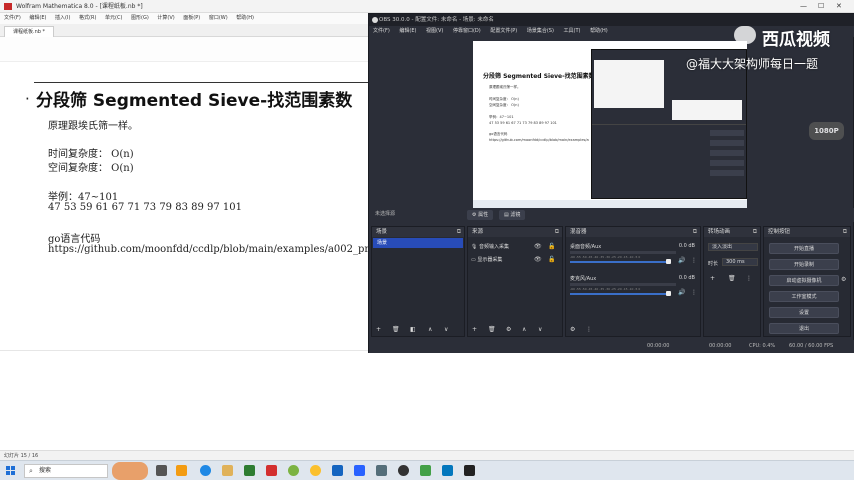 Image resolution: width=854 pixels, height=480 pixels. What do you see at coordinates (467, 31) in the screenshot?
I see `obs-menu-docks: 停靠窗口(D)` at bounding box center [467, 31].